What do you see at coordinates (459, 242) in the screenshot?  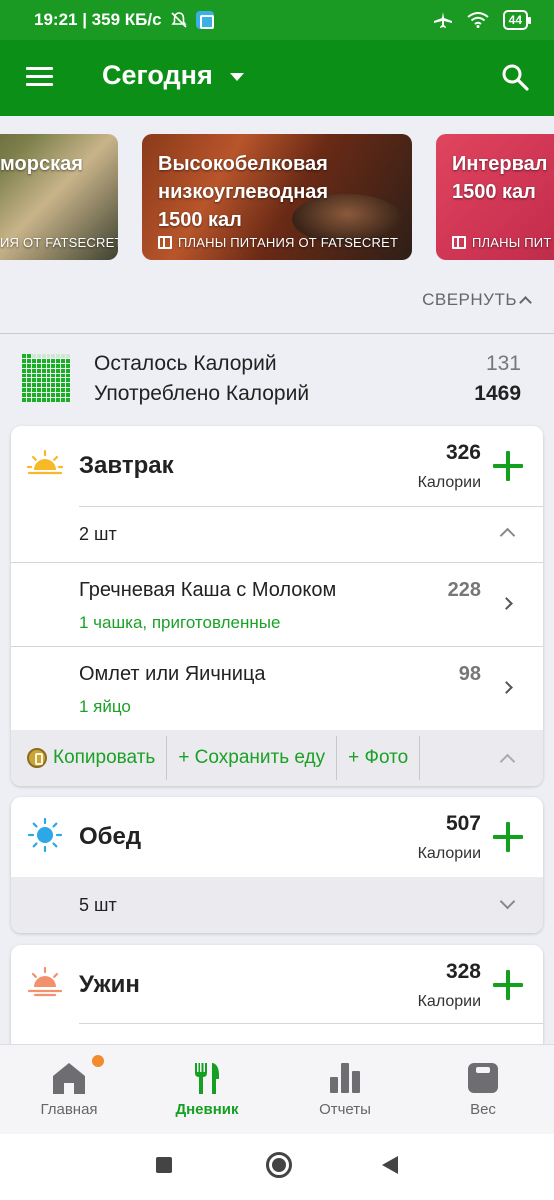 I see `map-icon` at bounding box center [459, 242].